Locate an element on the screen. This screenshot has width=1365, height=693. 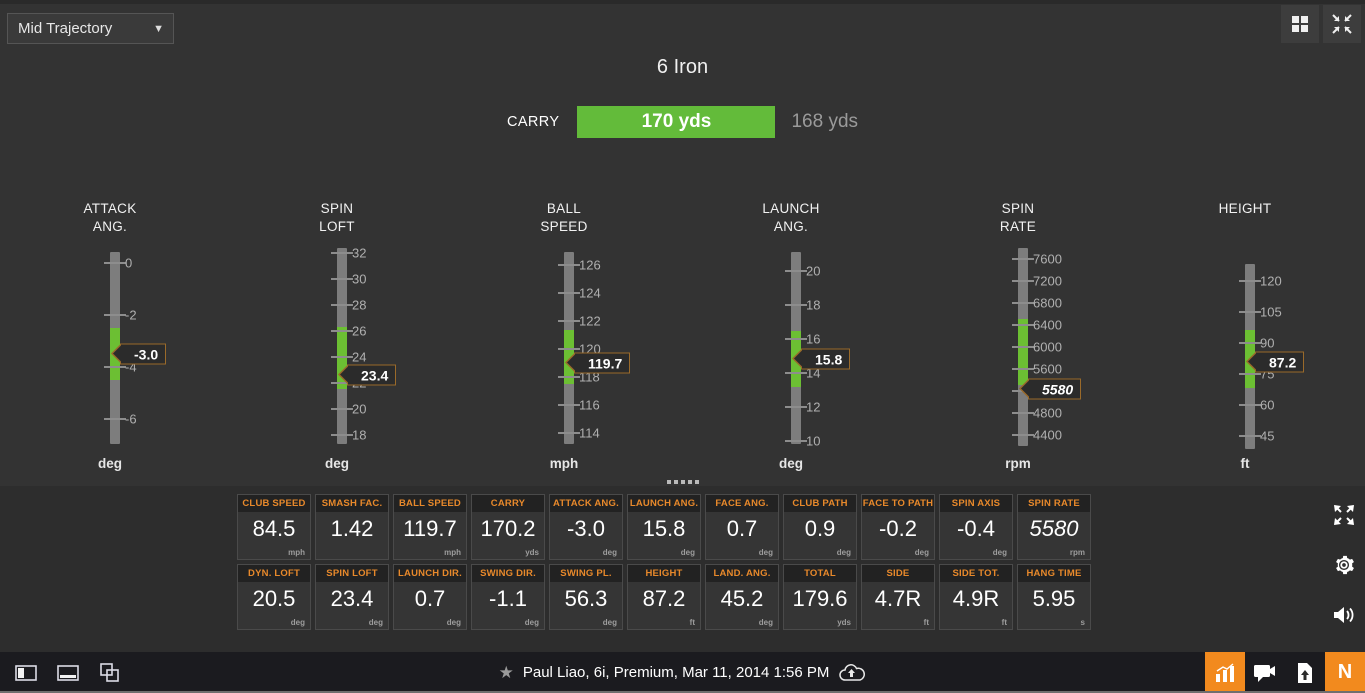
gauge-tick-label: 32 is located at coordinates (359, 253).